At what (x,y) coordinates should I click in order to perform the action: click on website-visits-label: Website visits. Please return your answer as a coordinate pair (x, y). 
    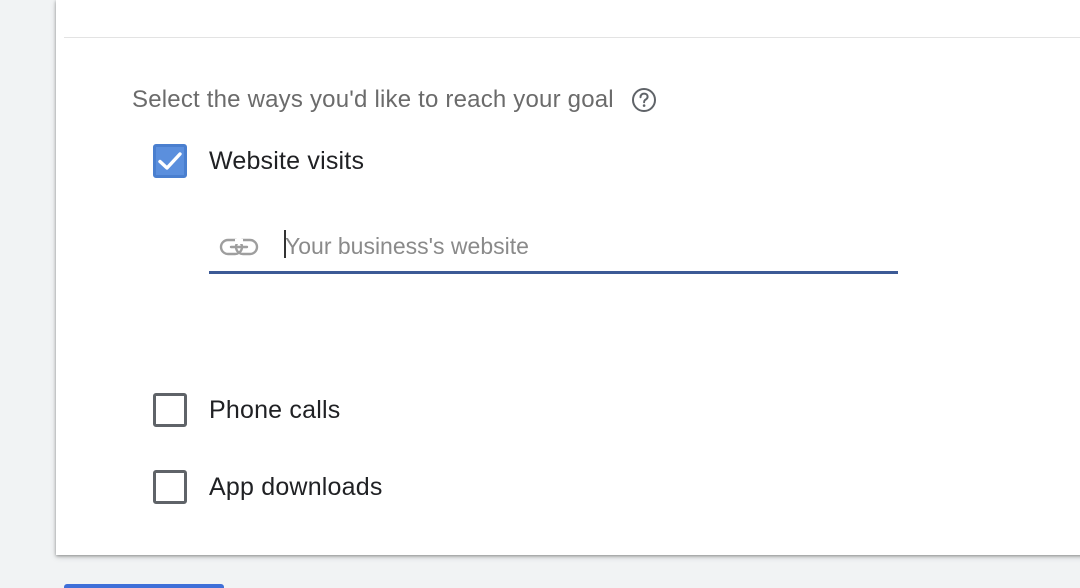
    Looking at the image, I should click on (287, 160).